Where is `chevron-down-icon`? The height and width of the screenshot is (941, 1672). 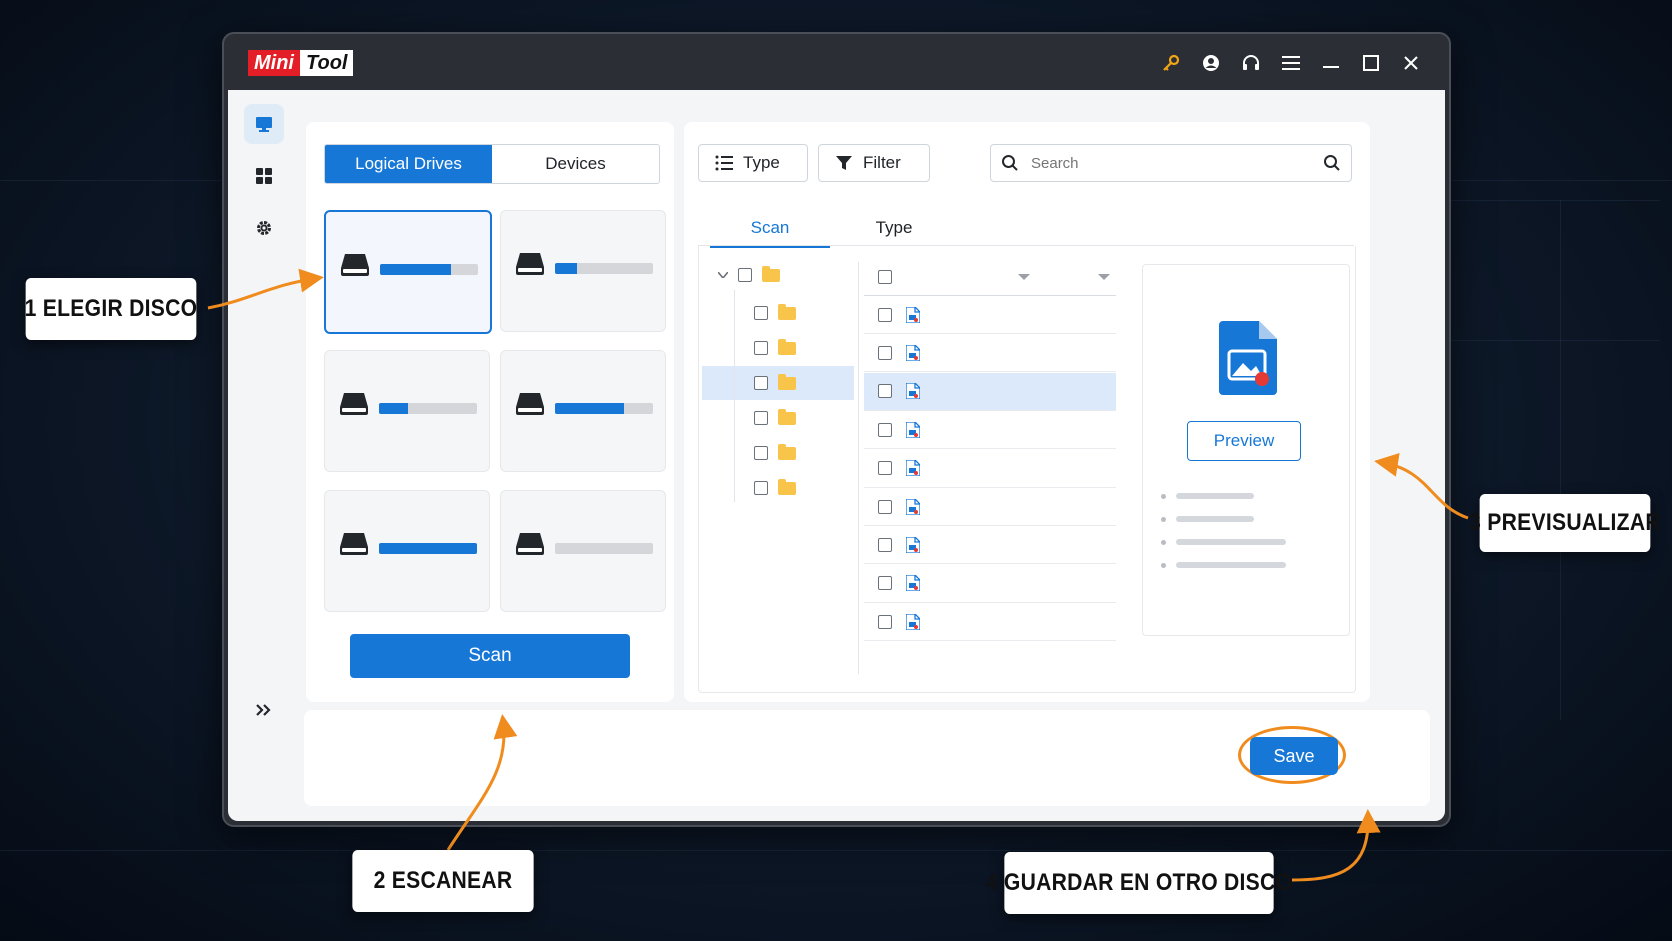
chevron-down-icon is located at coordinates (723, 275).